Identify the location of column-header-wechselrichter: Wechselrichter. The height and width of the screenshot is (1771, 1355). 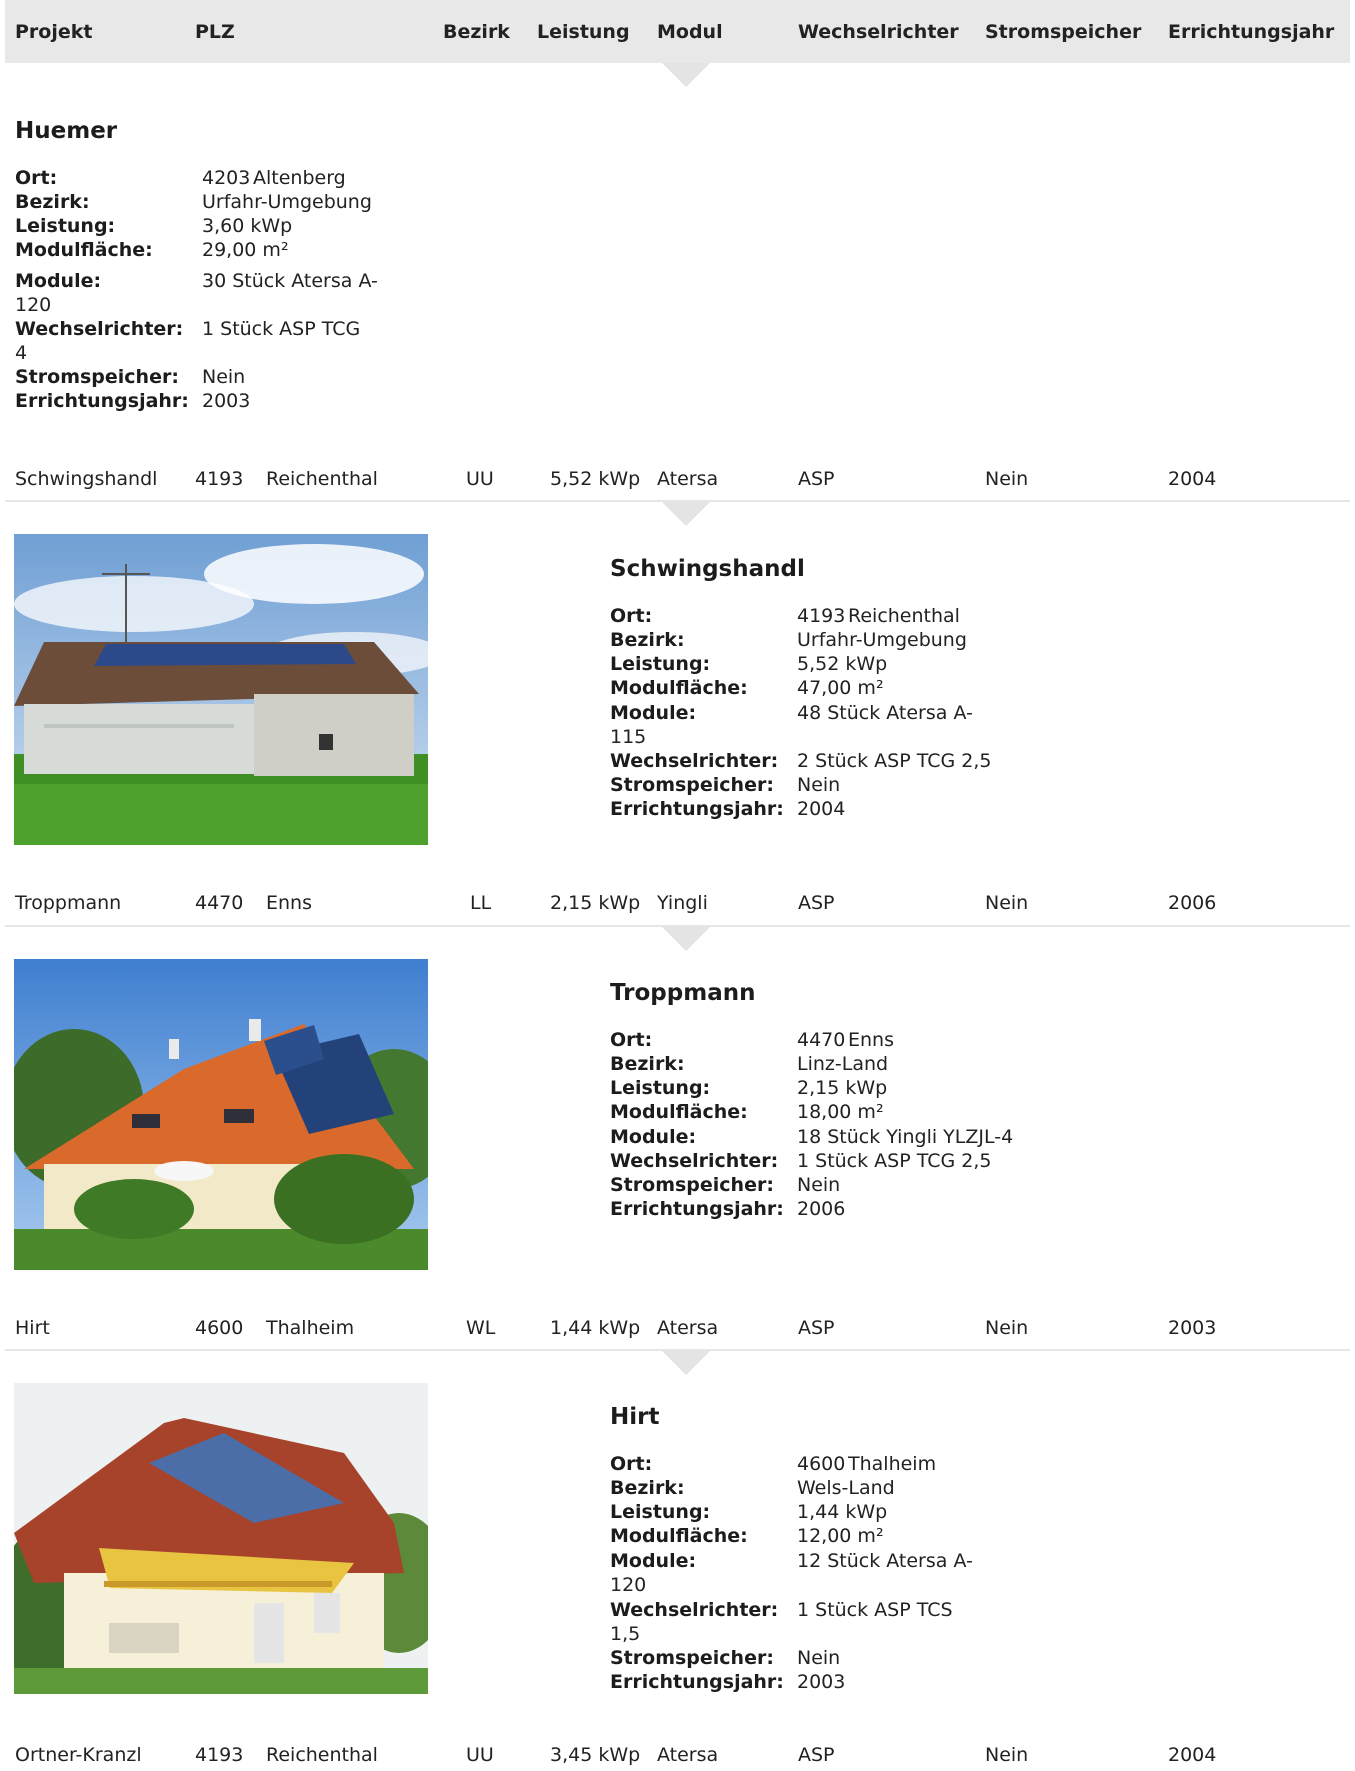
(878, 32).